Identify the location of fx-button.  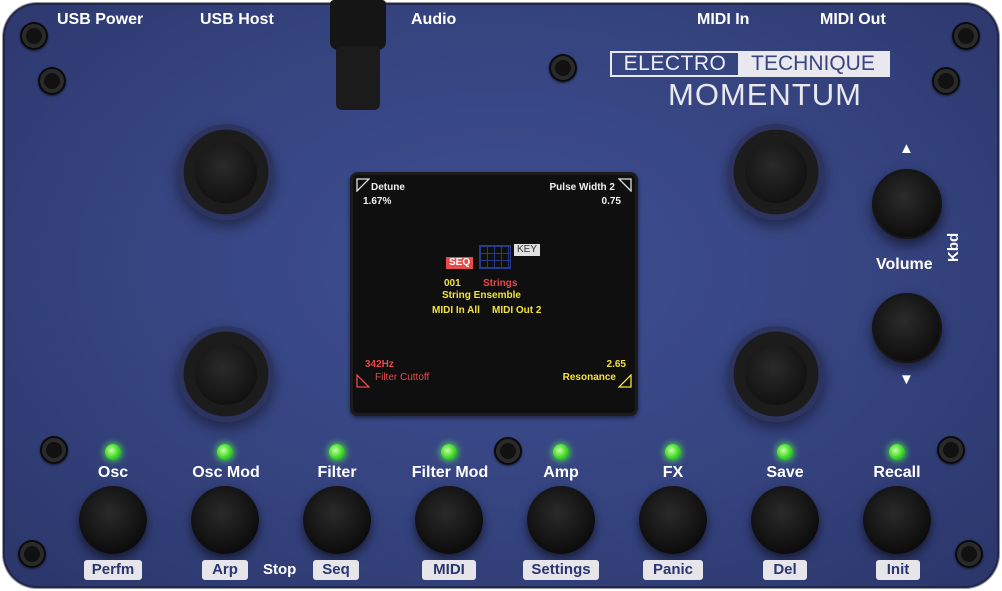
(673, 520).